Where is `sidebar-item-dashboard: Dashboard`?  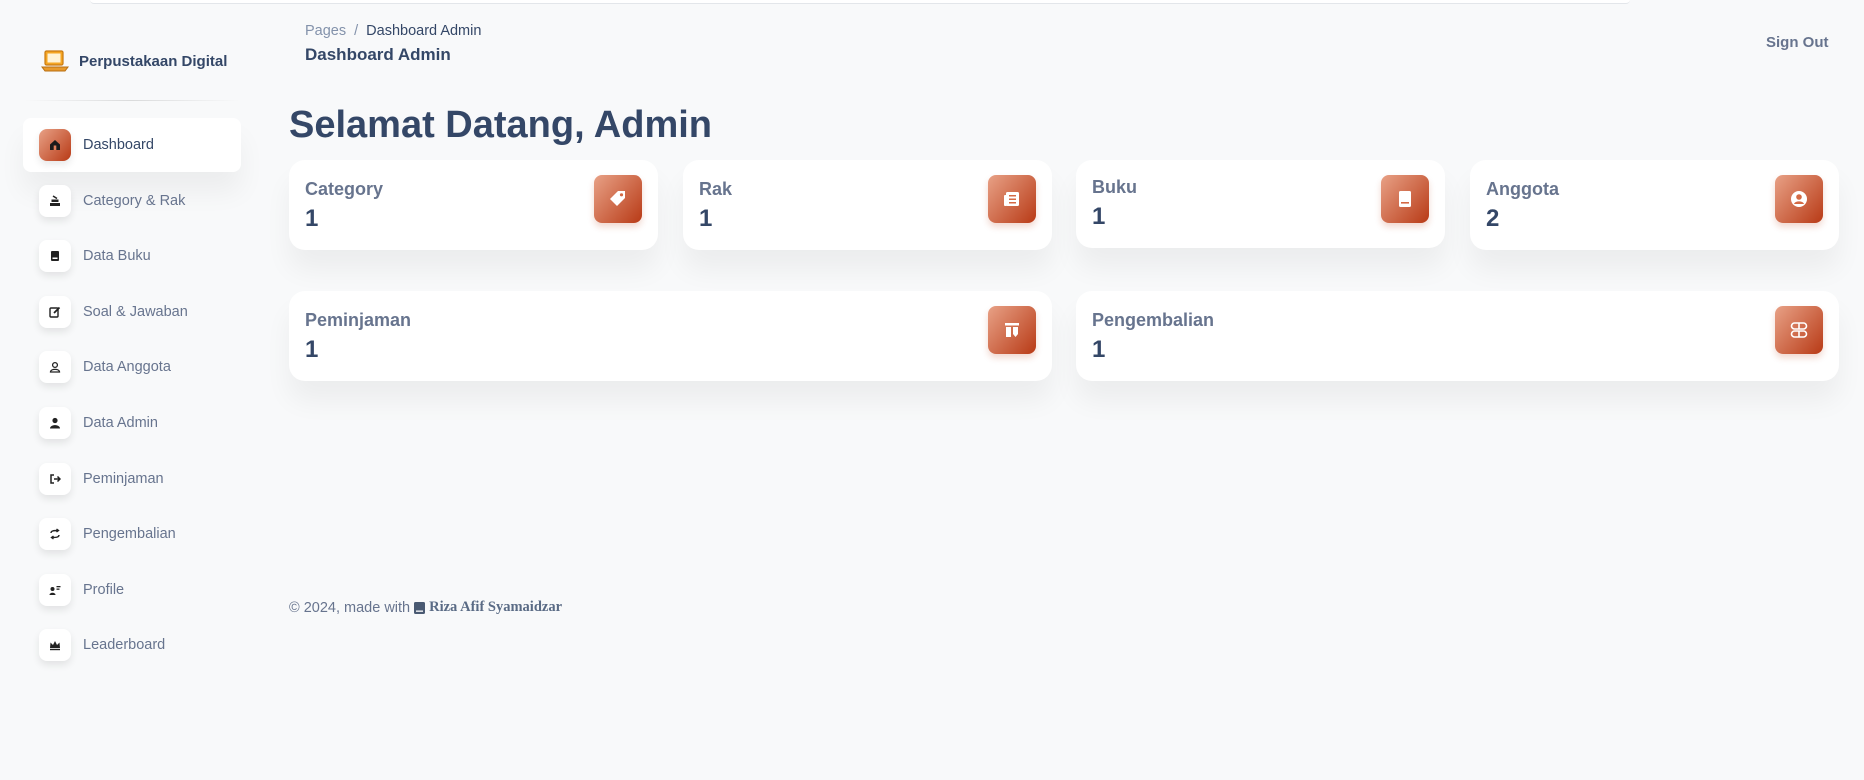 sidebar-item-dashboard: Dashboard is located at coordinates (132, 145).